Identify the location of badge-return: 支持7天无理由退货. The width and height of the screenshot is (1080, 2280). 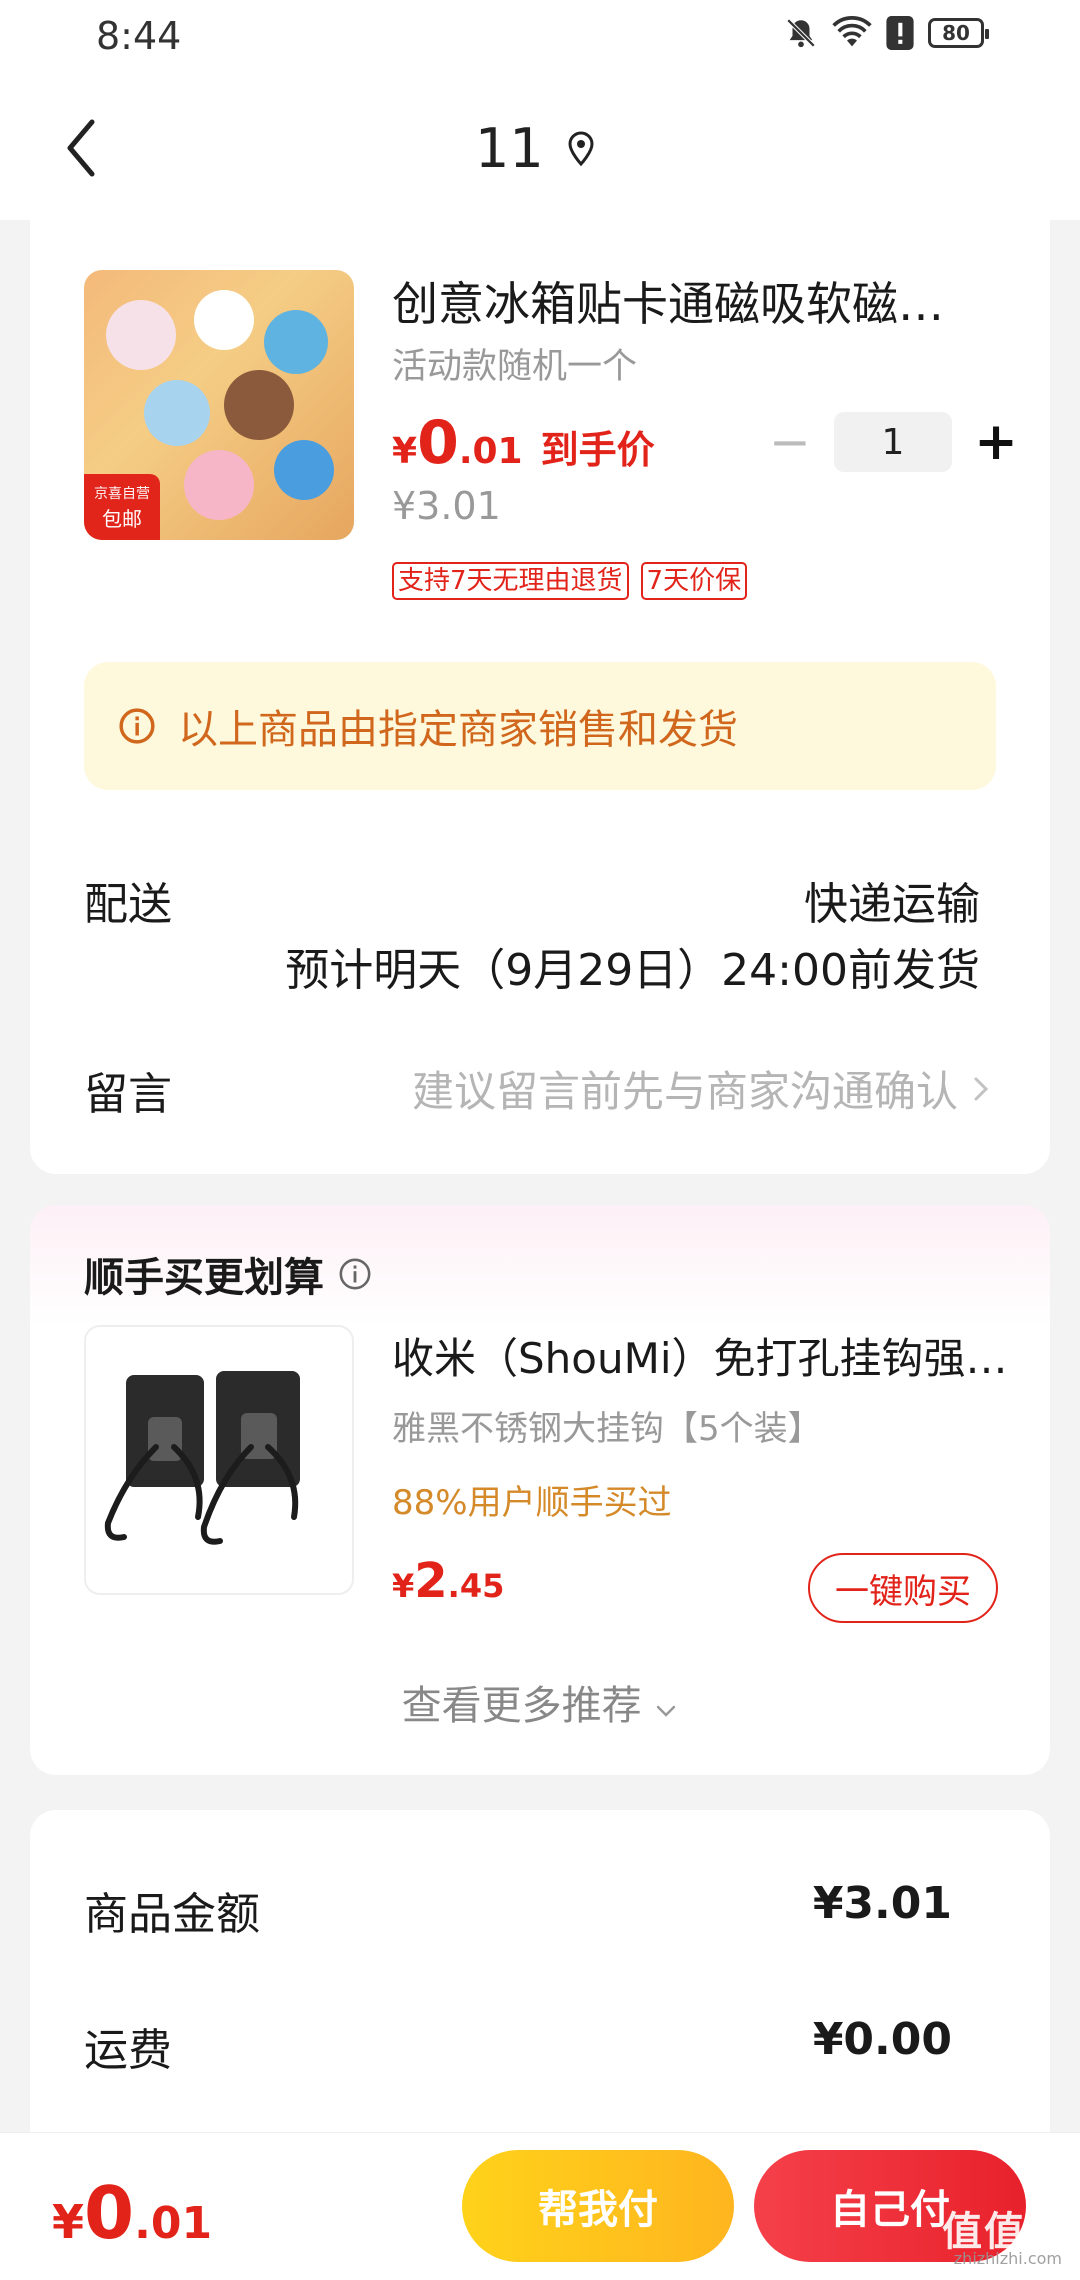
(510, 581).